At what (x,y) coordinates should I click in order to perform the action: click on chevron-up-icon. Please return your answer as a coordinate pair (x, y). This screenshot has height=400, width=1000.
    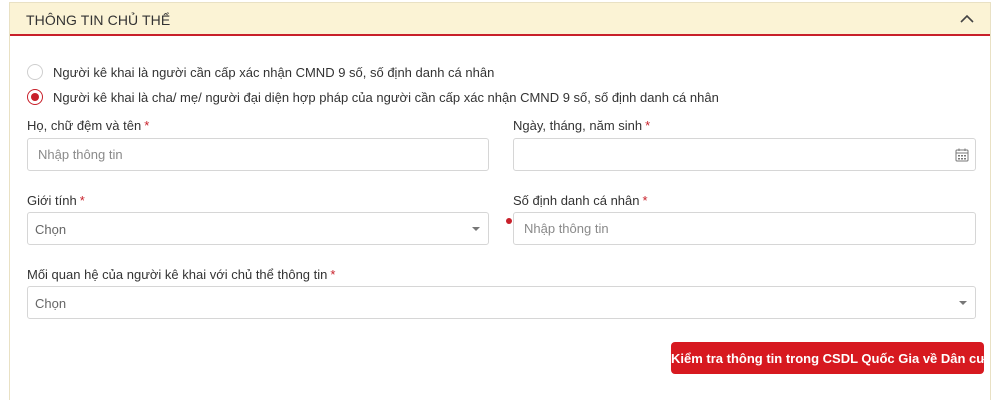
    Looking at the image, I should click on (967, 19).